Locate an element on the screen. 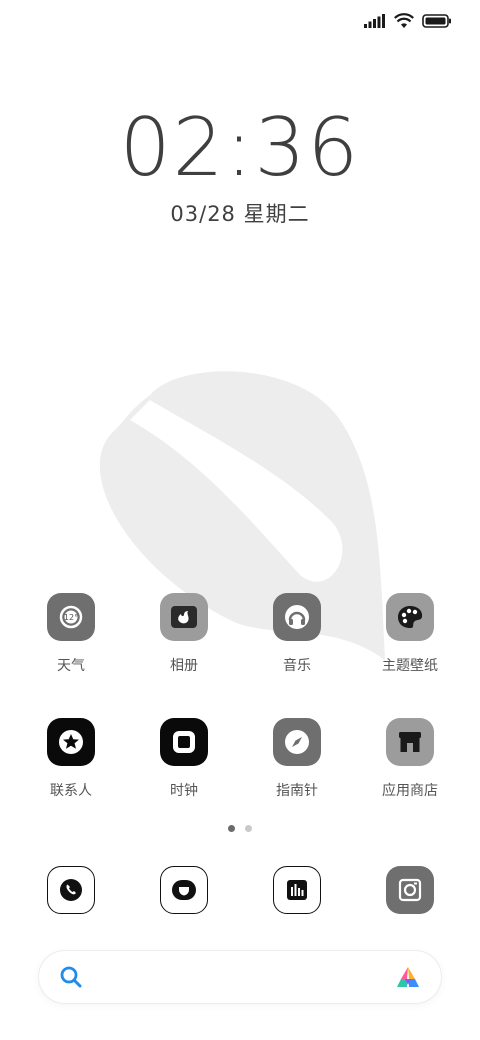 Image resolution: width=480 pixels, height=1040 pixels. themes-icon is located at coordinates (410, 617).